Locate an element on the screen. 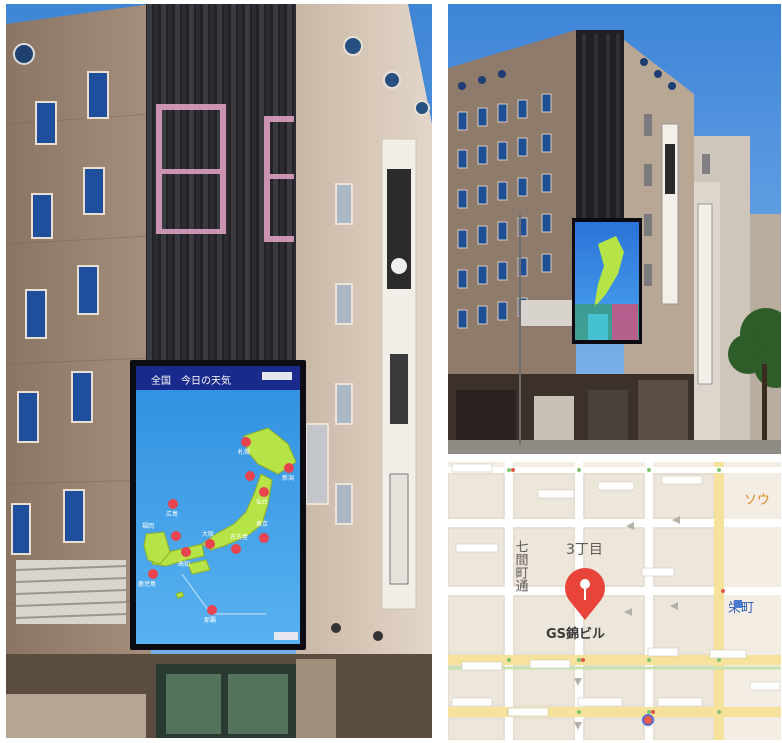 The width and height of the screenshot is (782, 743). area-label: ソウ is located at coordinates (757, 500).